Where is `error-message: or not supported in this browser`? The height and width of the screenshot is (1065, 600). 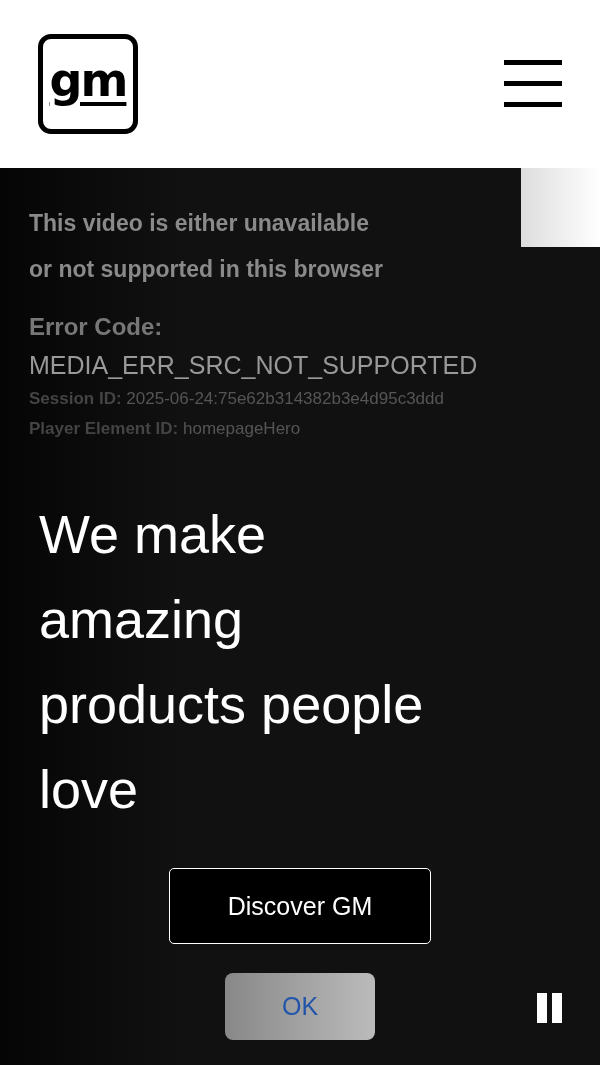 error-message: or not supported in this browser is located at coordinates (206, 269).